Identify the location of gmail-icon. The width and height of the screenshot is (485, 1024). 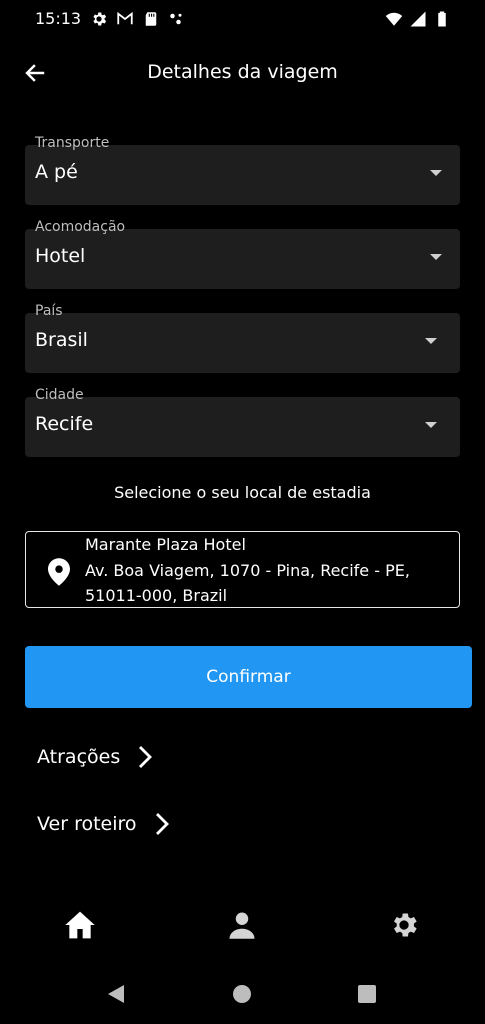
(125, 18).